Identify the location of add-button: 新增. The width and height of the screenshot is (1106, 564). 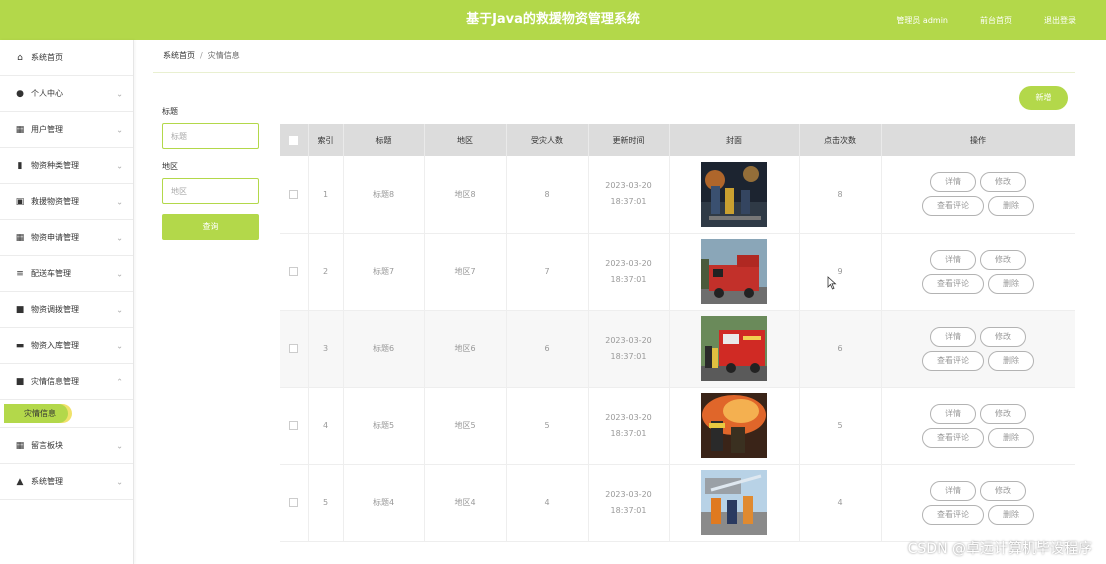
(1043, 98).